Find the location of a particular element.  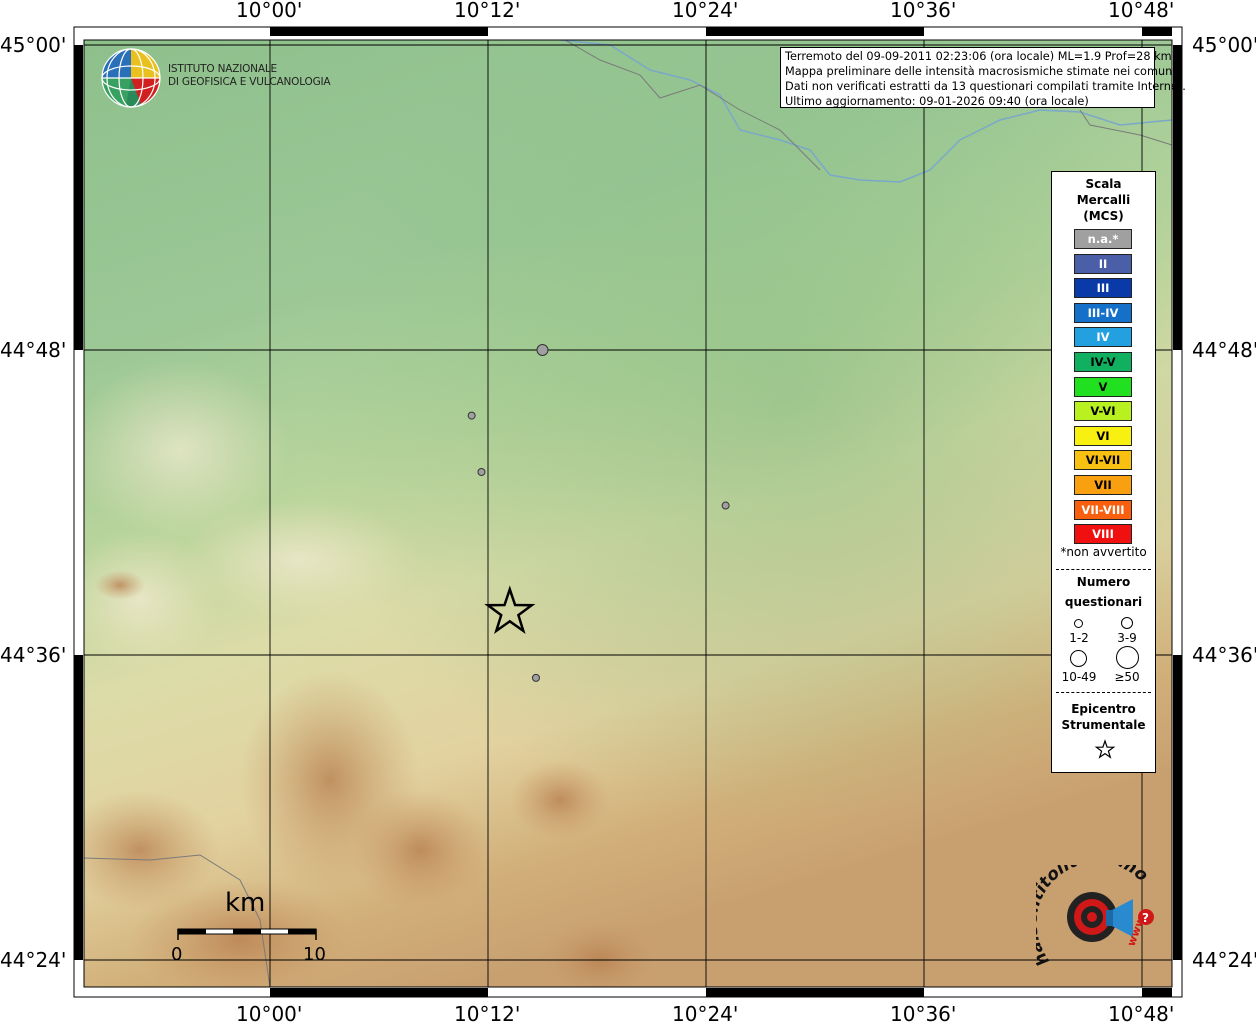

lon-label-top-1: 10°12' is located at coordinates (487, 11).